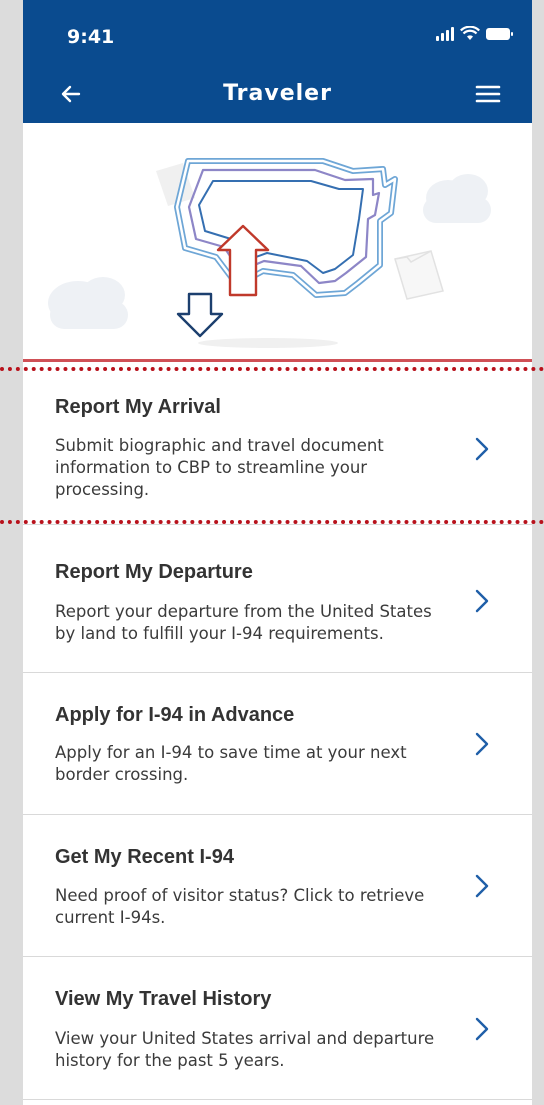 Image resolution: width=544 pixels, height=1105 pixels. I want to click on menu-item-title: Get My Recent I-94, so click(144, 857).